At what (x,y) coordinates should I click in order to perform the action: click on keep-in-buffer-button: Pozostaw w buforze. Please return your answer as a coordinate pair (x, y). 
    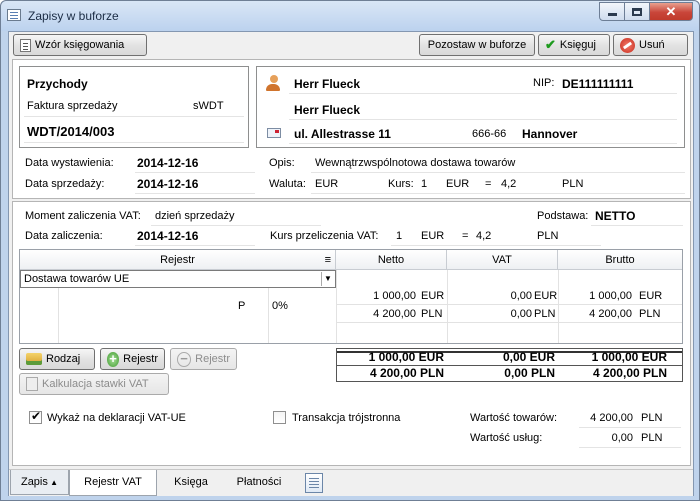
    Looking at the image, I should click on (477, 45).